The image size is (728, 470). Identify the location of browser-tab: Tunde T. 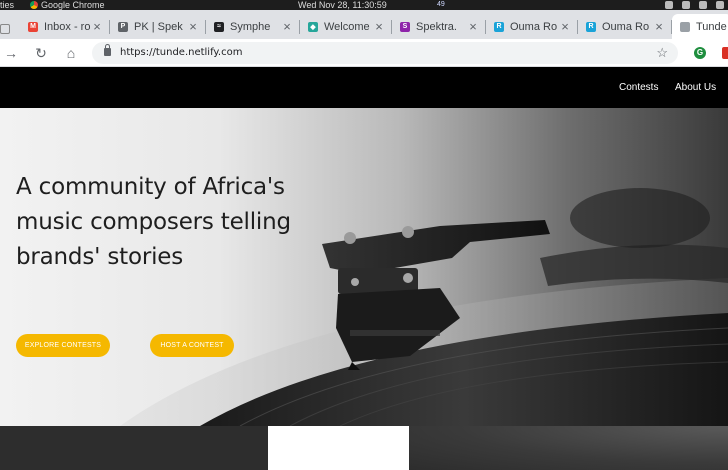
(700, 26).